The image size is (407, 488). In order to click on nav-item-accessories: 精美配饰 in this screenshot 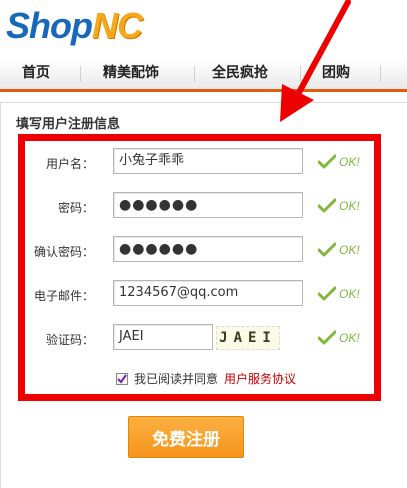, I will do `click(131, 73)`.